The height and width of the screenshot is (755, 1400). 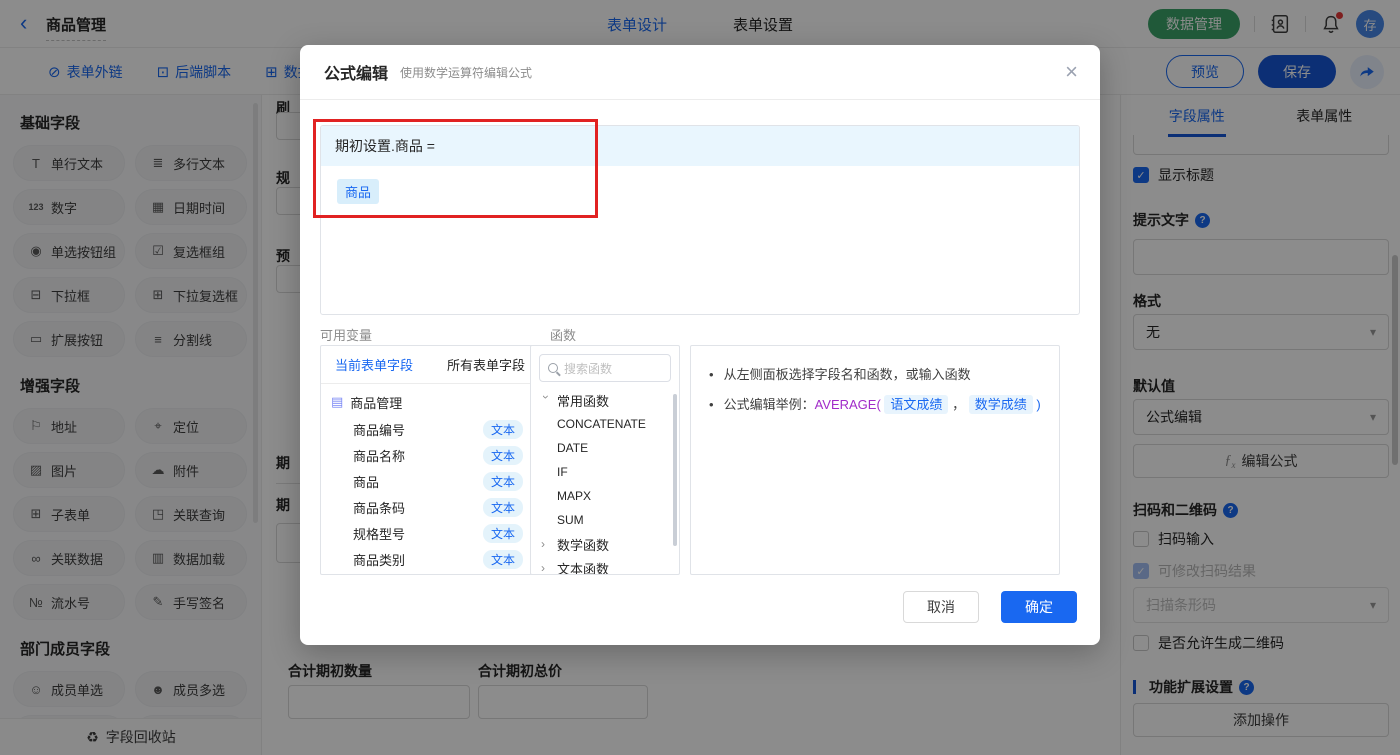 What do you see at coordinates (1071, 72) in the screenshot?
I see `close-icon: ×` at bounding box center [1071, 72].